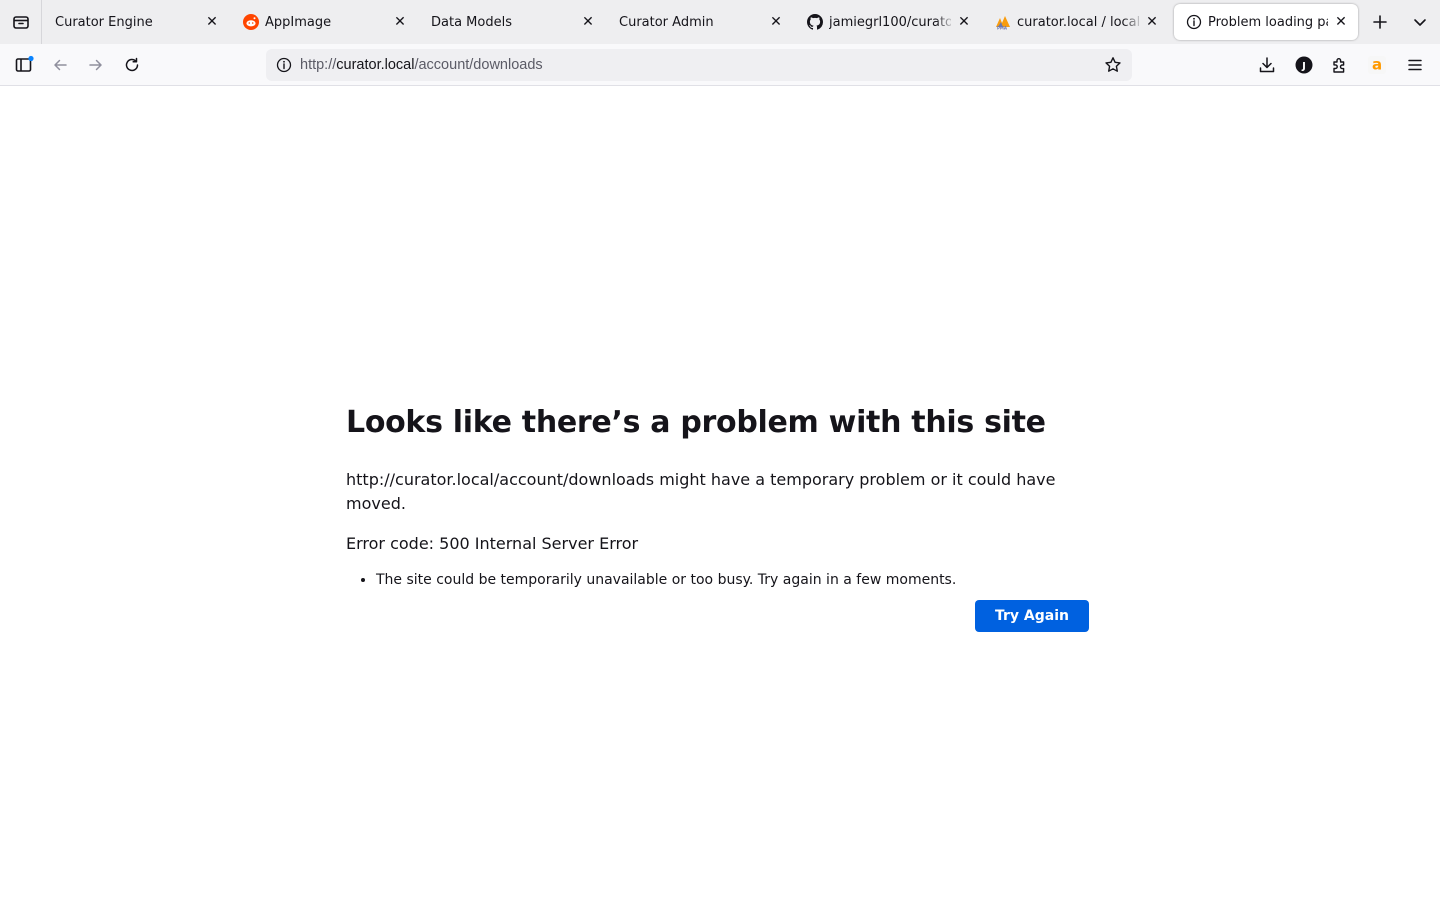 This screenshot has width=1440, height=900. What do you see at coordinates (104, 22) in the screenshot?
I see `tab-title: Curator Engine` at bounding box center [104, 22].